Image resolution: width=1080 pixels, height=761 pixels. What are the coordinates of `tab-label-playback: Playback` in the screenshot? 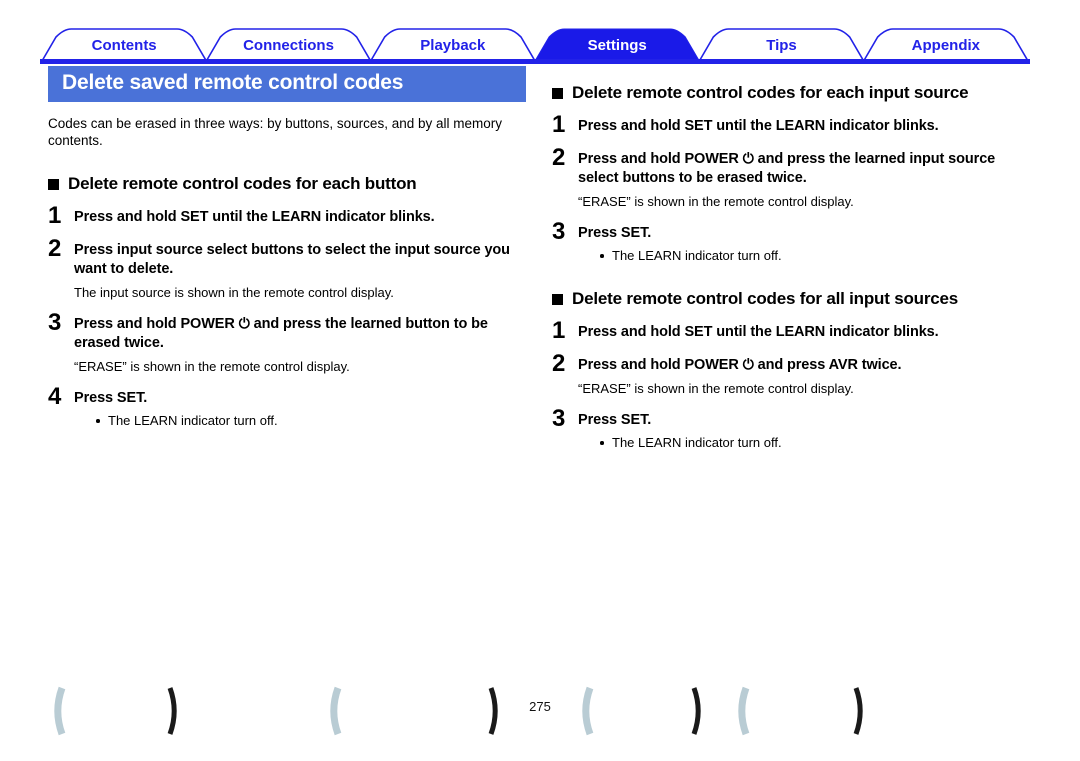 It's located at (453, 45).